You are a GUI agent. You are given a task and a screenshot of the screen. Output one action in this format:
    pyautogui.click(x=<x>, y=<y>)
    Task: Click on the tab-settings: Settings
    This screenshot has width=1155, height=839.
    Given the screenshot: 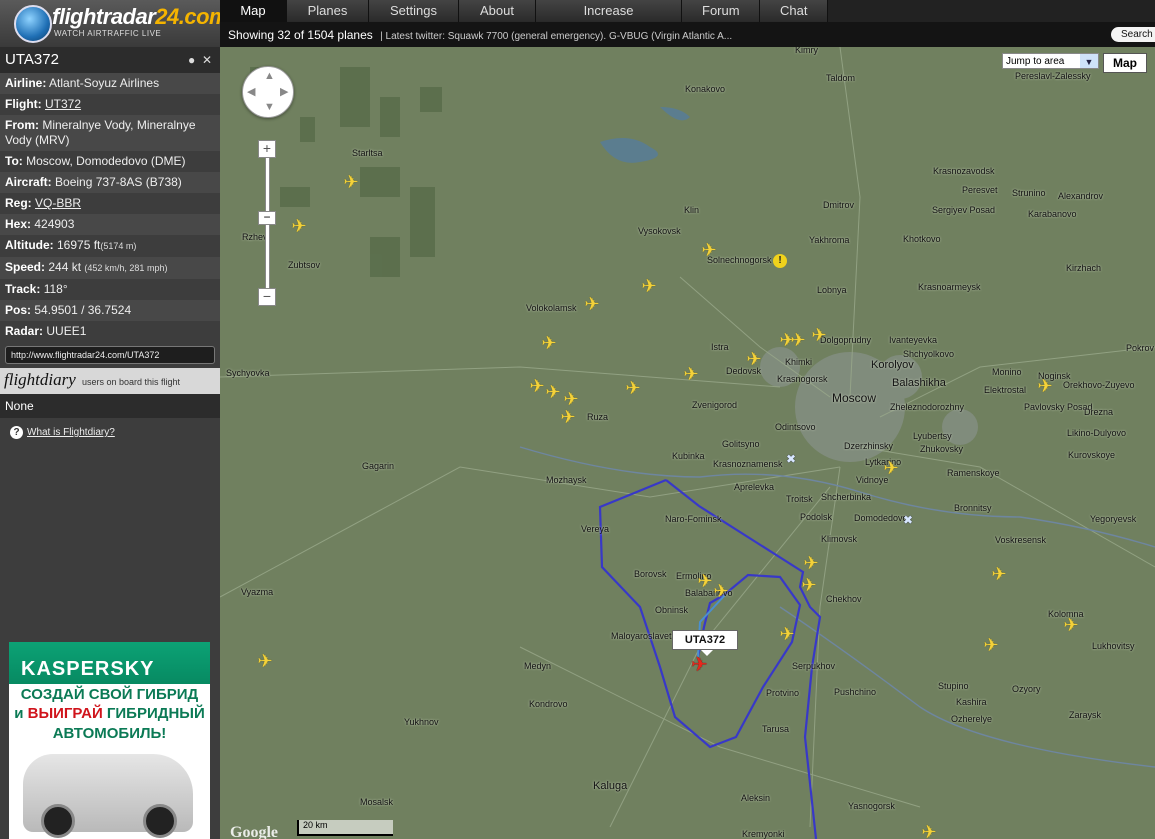 What is the action you would take?
    pyautogui.click(x=414, y=11)
    